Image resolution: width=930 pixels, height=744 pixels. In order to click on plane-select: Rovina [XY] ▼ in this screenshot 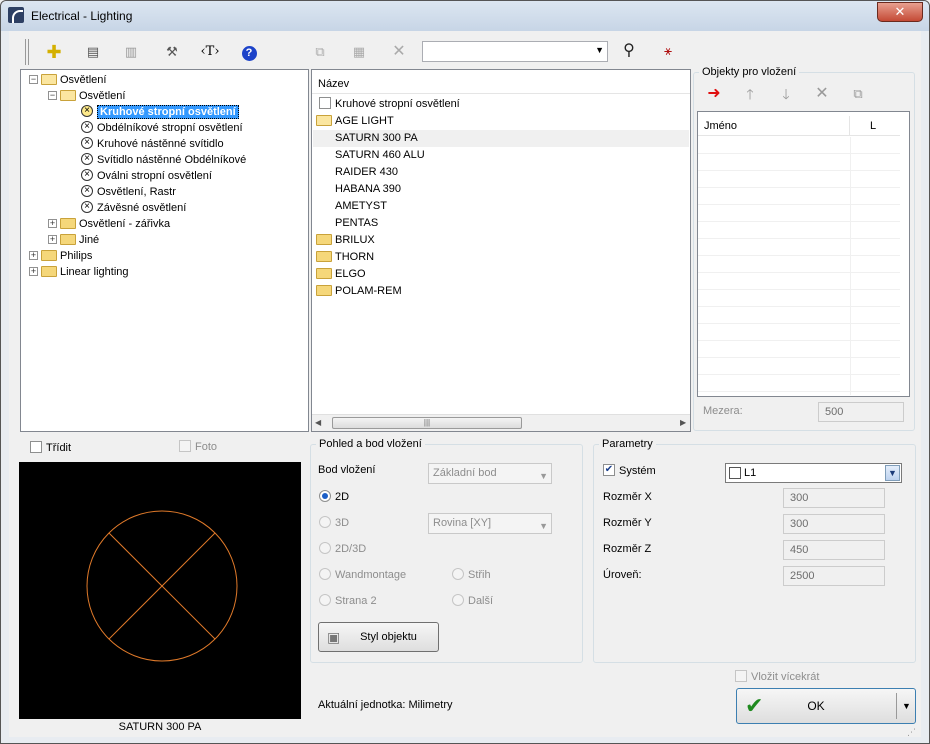, I will do `click(490, 523)`.